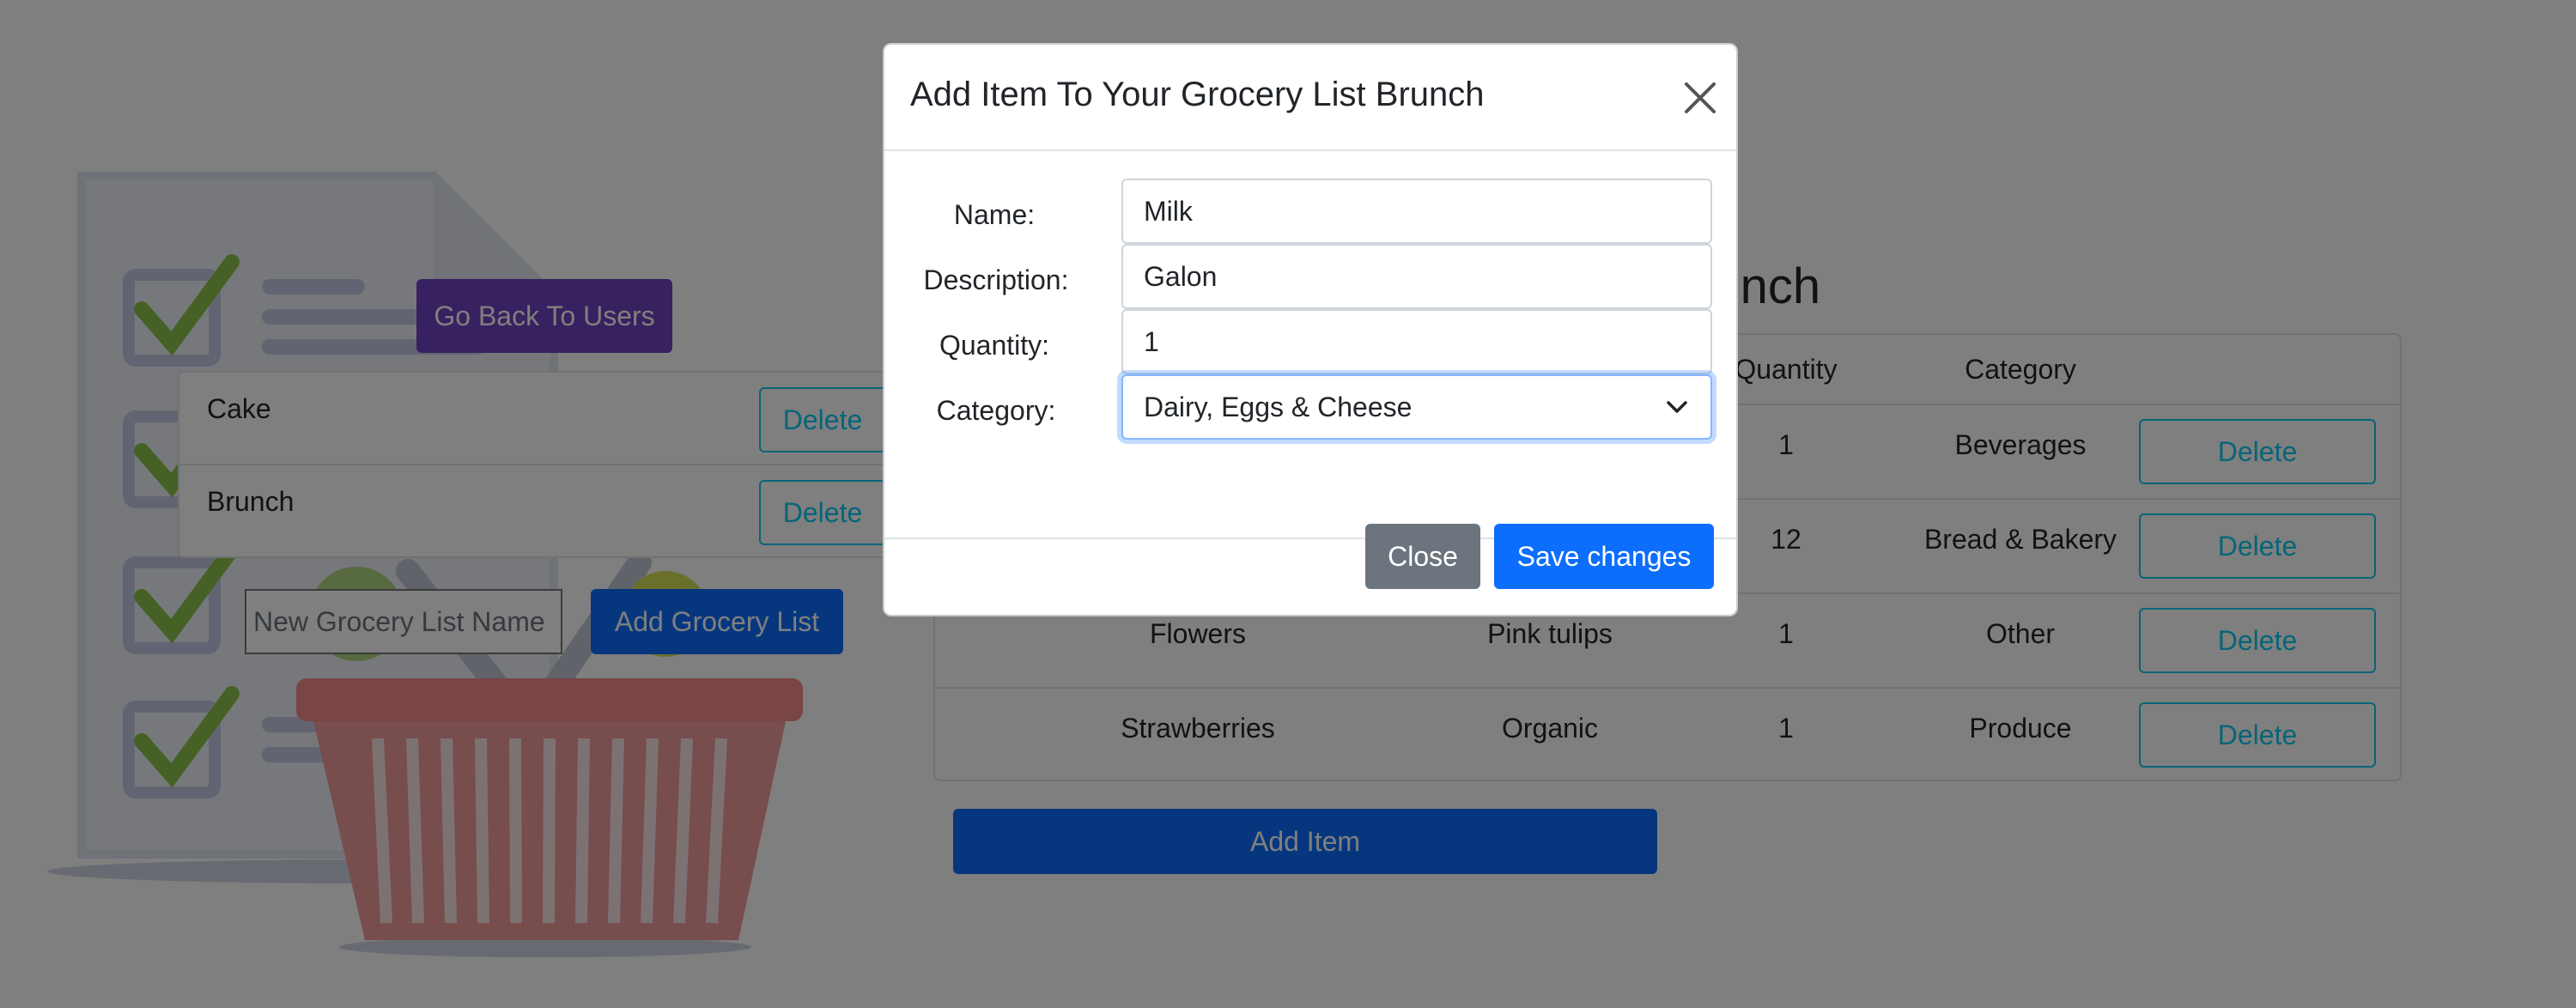 This screenshot has height=1008, width=2576. I want to click on save-changes-button: Save changes, so click(1604, 556).